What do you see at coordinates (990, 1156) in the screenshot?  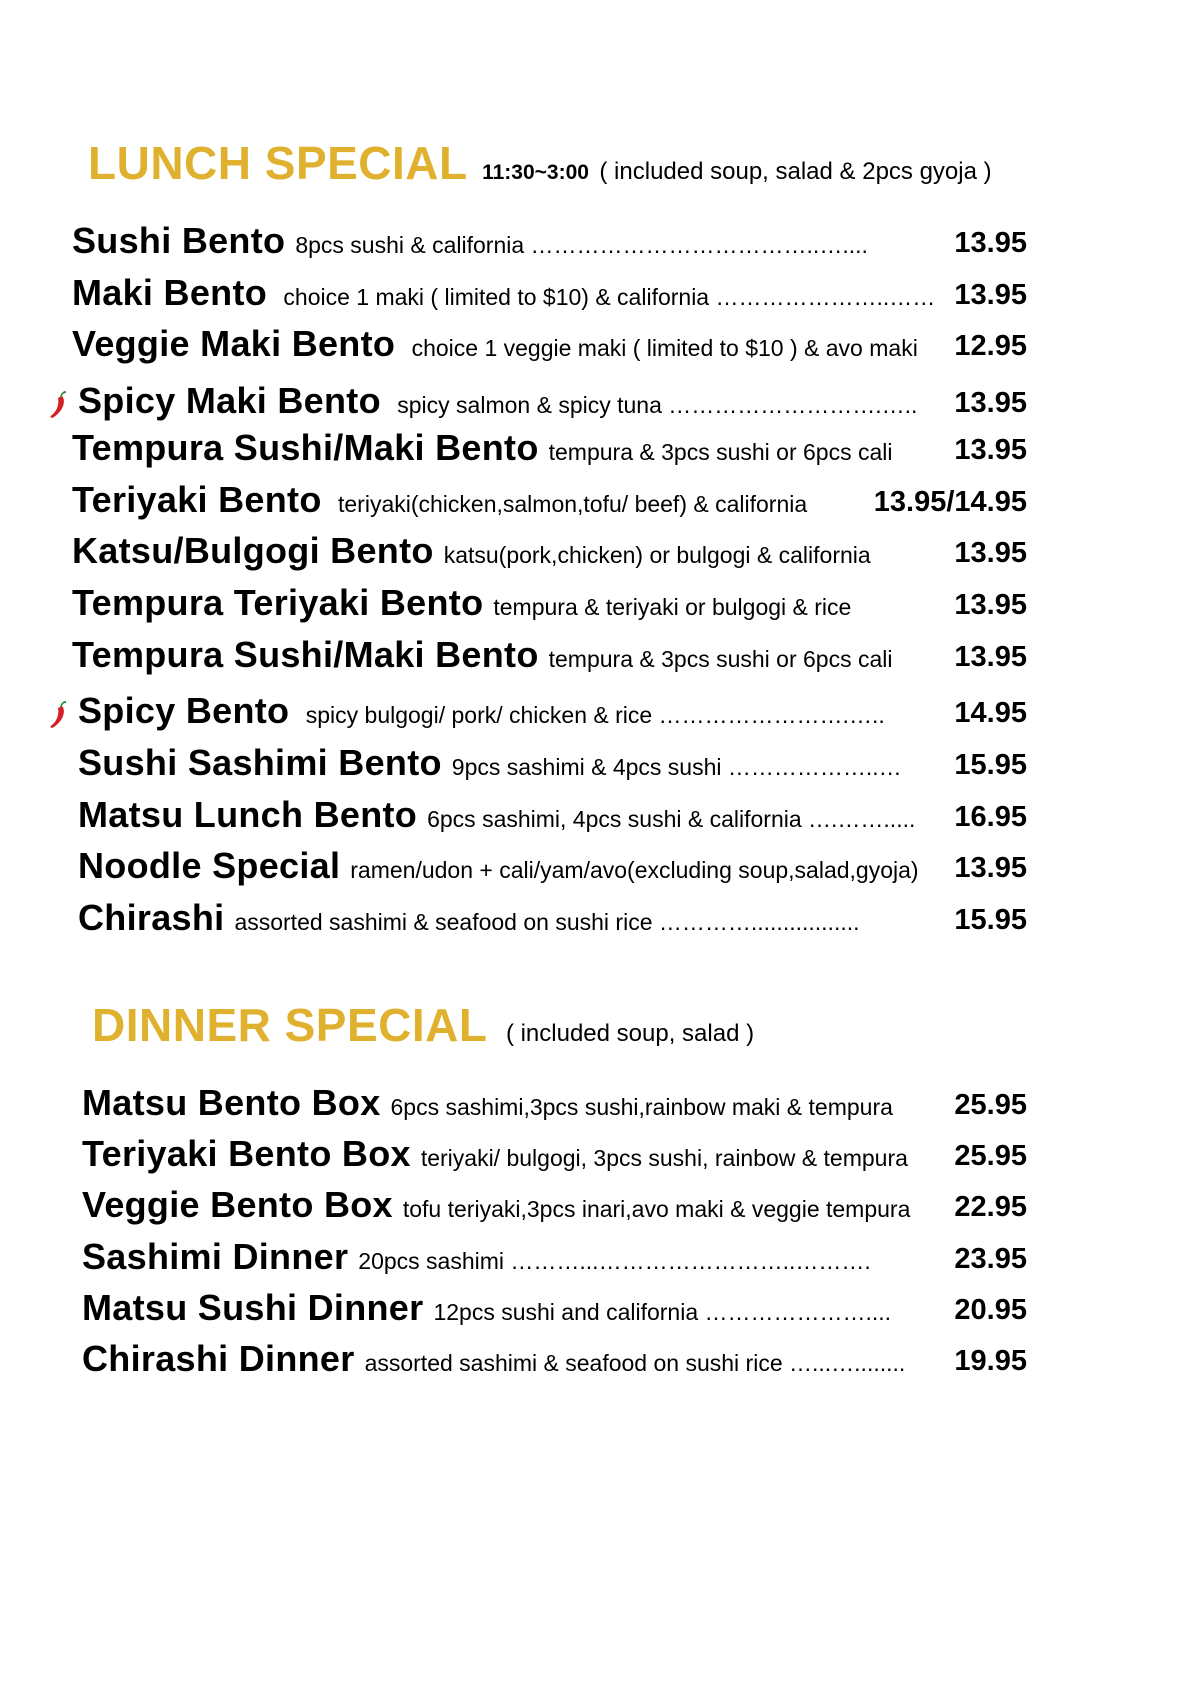 I see `menu-item-price: 25.95` at bounding box center [990, 1156].